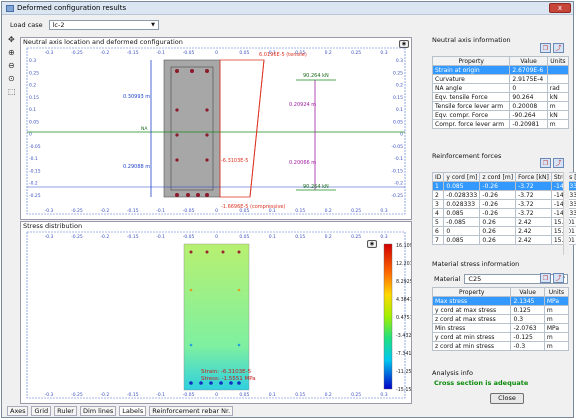 This screenshot has height=420, width=576. What do you see at coordinates (26, 25) in the screenshot?
I see `load-case-label: Load case` at bounding box center [26, 25].